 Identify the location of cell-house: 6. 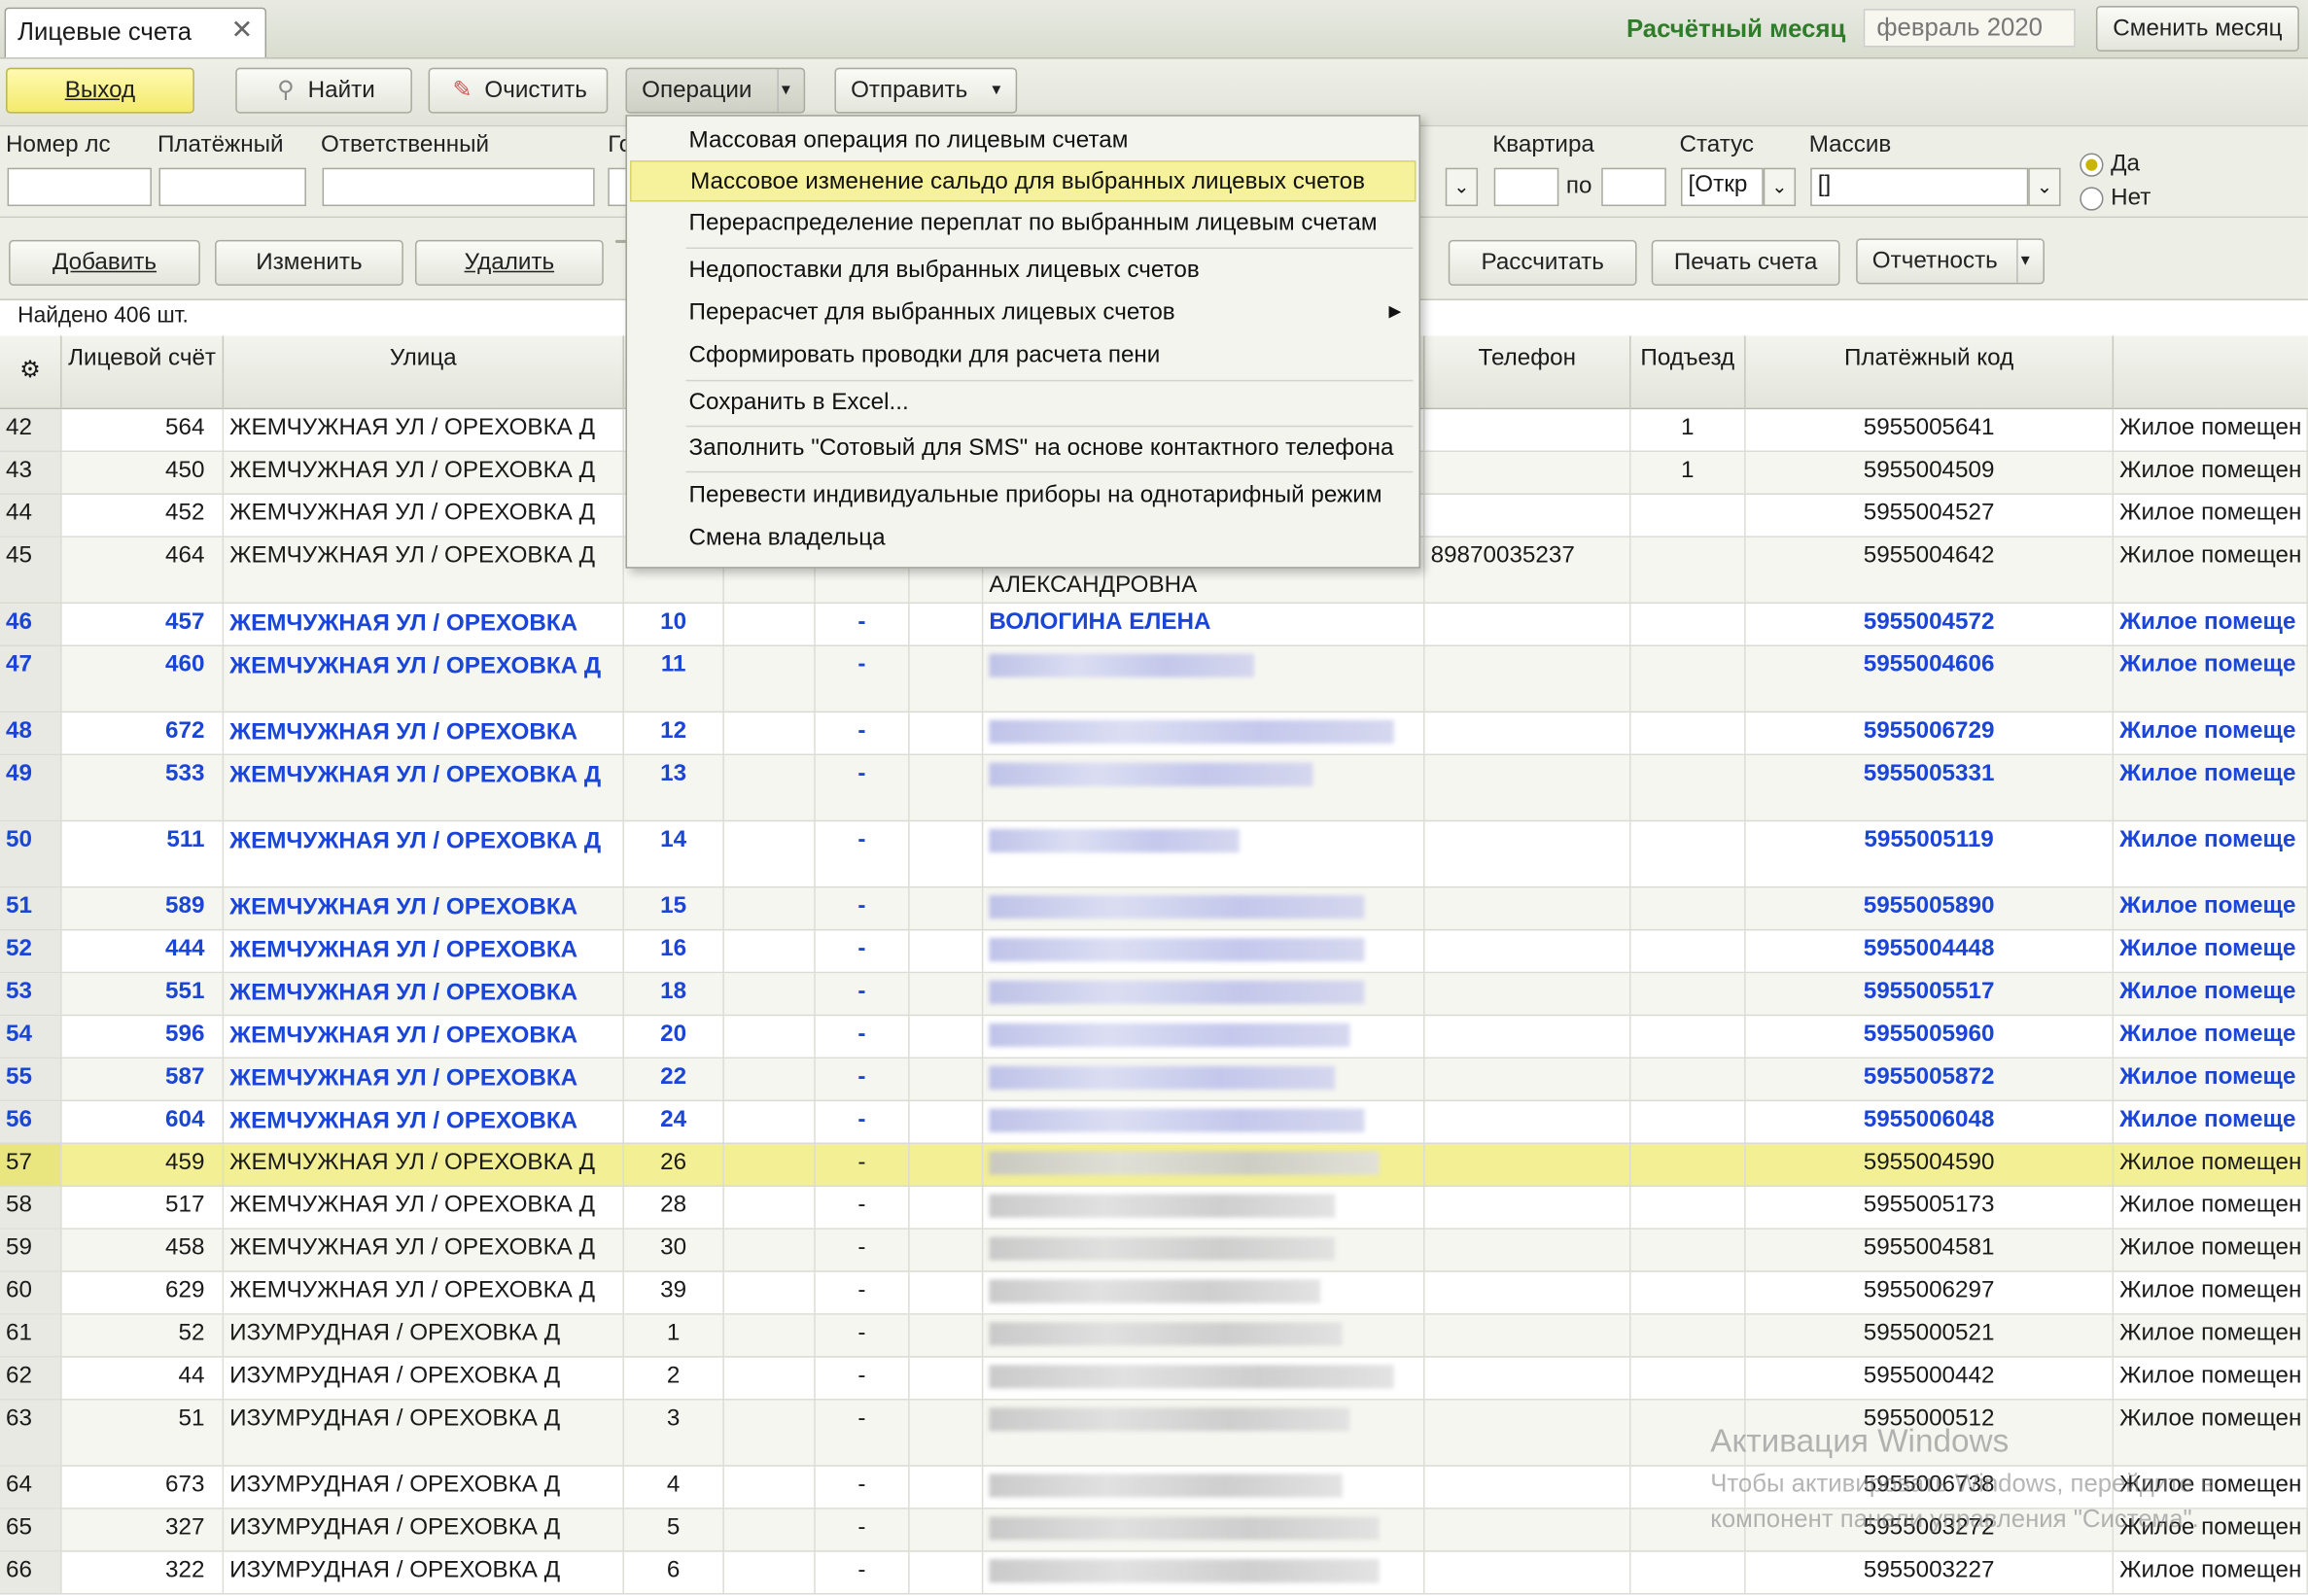
(674, 1572).